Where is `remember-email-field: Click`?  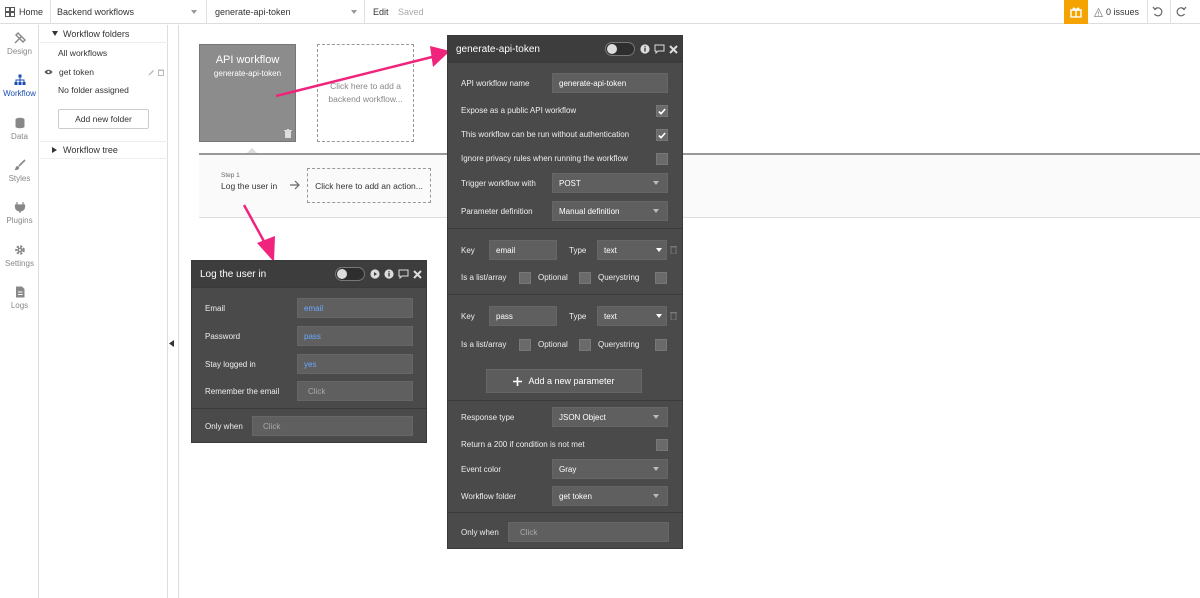
remember-email-field: Click is located at coordinates (355, 391).